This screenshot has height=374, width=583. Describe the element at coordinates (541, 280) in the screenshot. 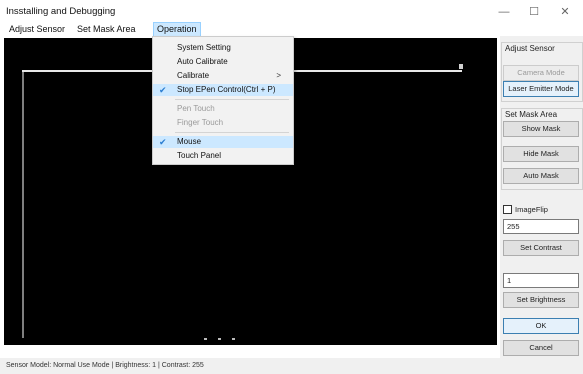

I see `brightness-input: 1` at that location.